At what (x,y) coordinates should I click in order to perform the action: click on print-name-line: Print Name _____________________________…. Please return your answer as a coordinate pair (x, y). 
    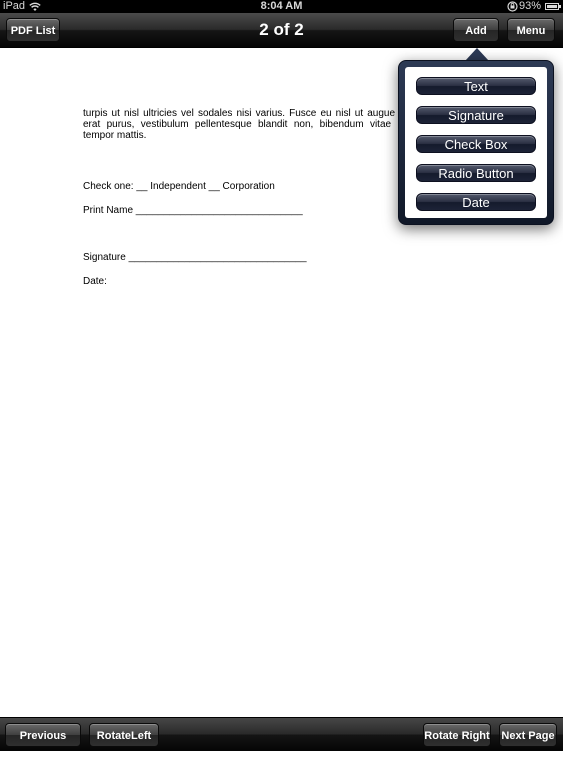
    Looking at the image, I should click on (193, 210).